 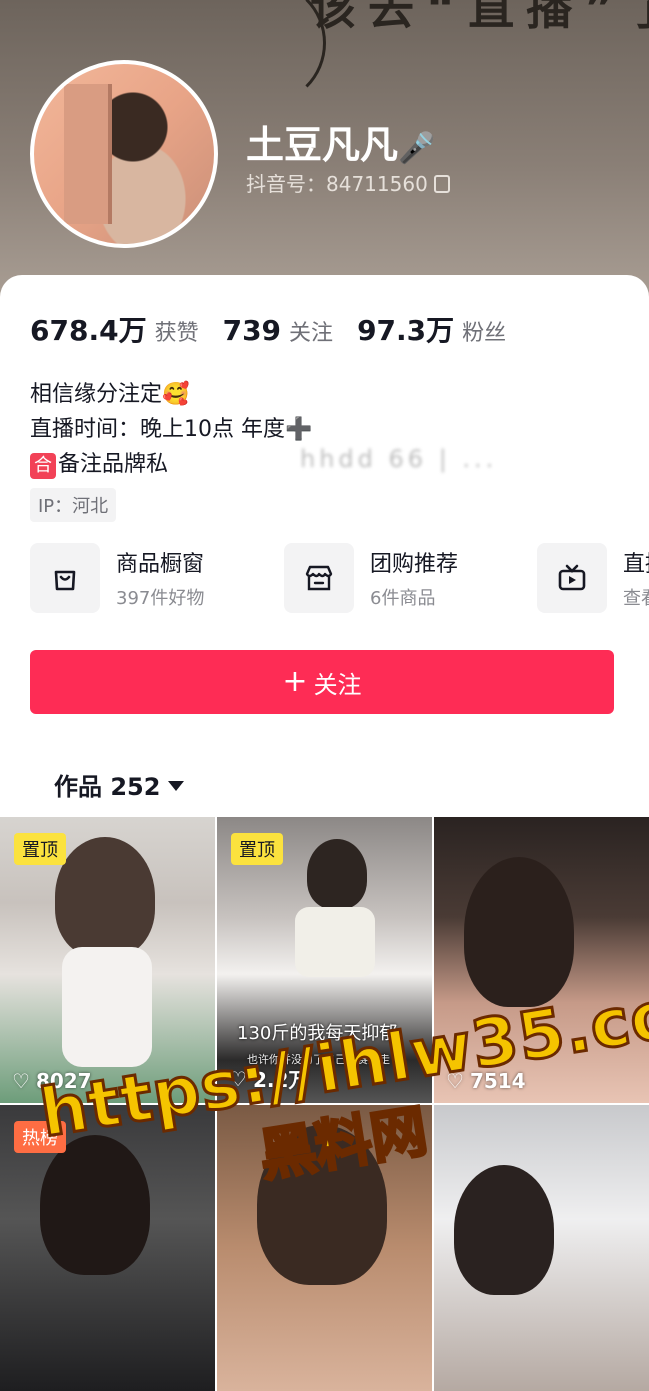 I want to click on video-likes-count: 2.2万, so click(x=280, y=1080).